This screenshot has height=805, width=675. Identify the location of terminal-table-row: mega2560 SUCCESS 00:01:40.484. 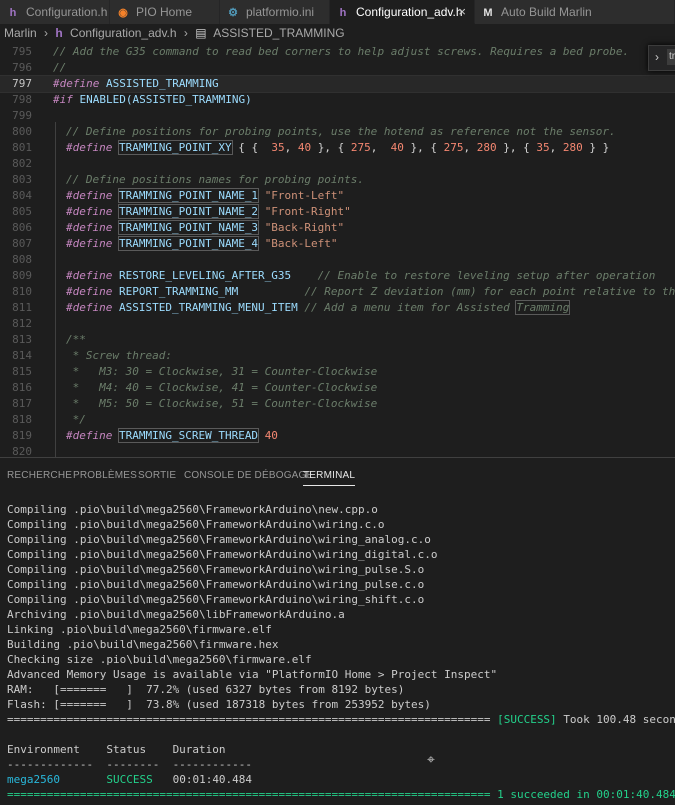
(130, 779).